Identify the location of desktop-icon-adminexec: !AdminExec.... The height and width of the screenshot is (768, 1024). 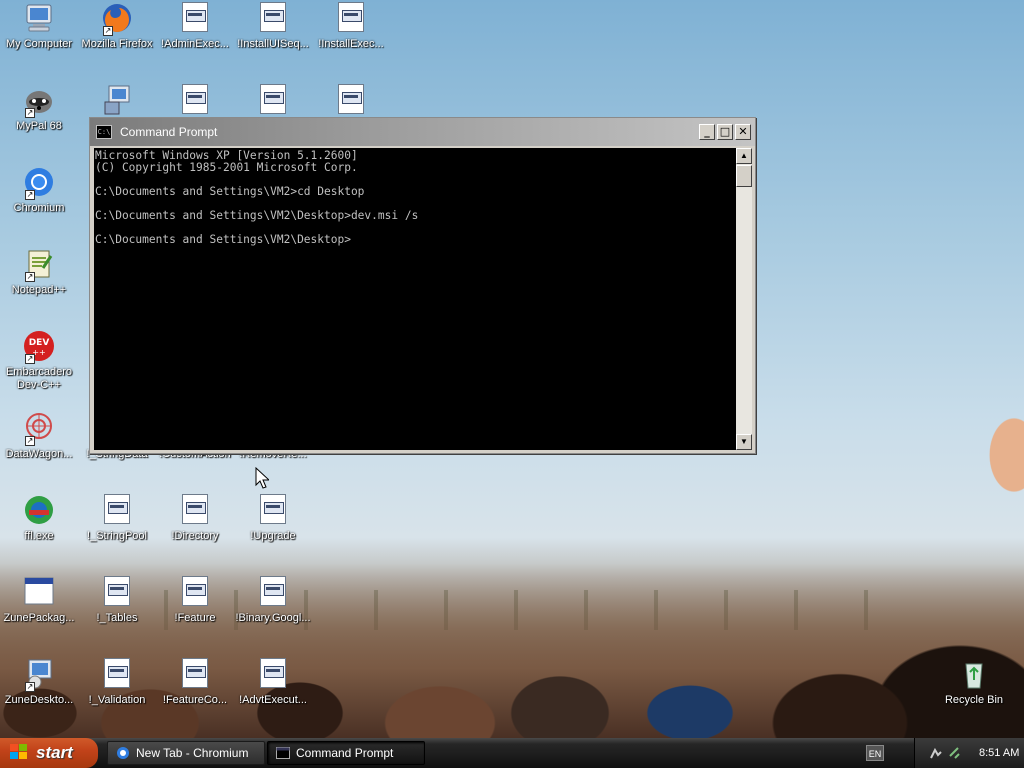
(195, 26).